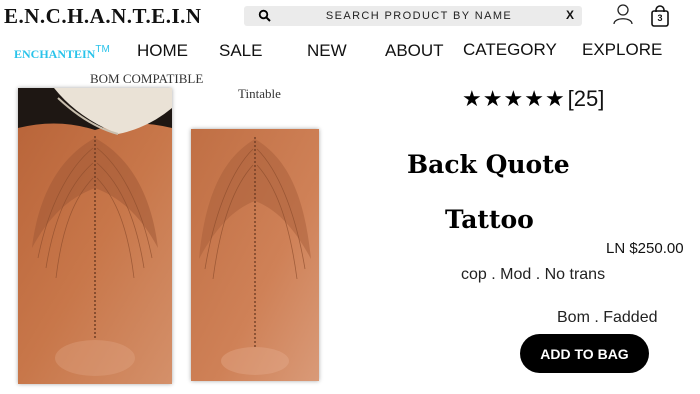 The height and width of the screenshot is (394, 700). I want to click on product-title-line-2: Tattoo, so click(489, 219).